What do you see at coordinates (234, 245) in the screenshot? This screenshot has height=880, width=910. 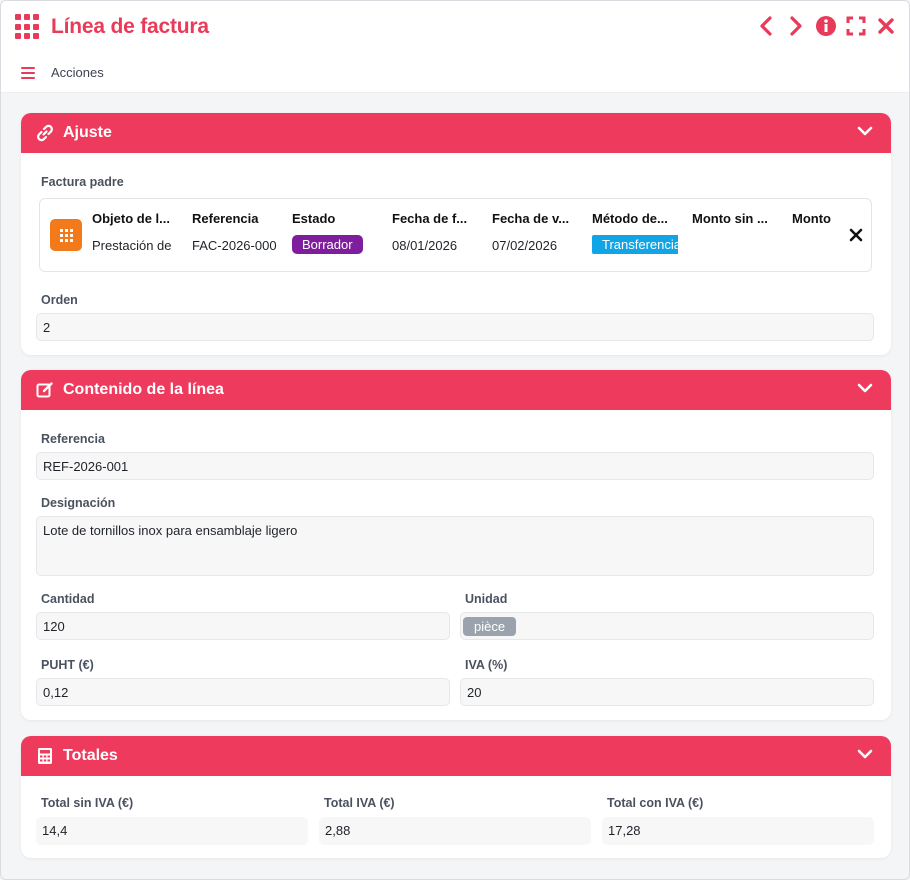 I see `column-value: FAC-2026-000` at bounding box center [234, 245].